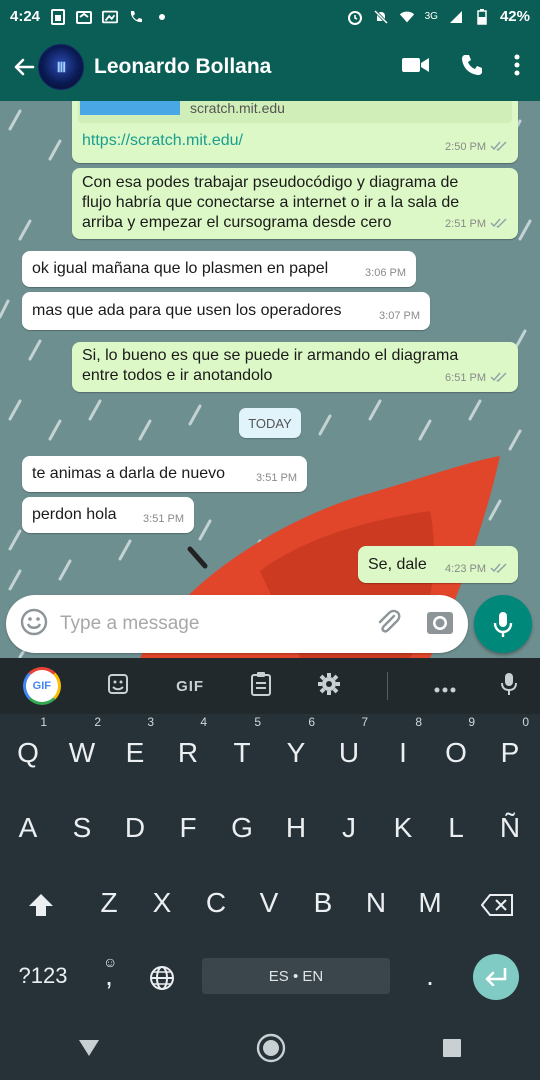  What do you see at coordinates (295, 112) in the screenshot?
I see `link-preview: scratch.mit.edu` at bounding box center [295, 112].